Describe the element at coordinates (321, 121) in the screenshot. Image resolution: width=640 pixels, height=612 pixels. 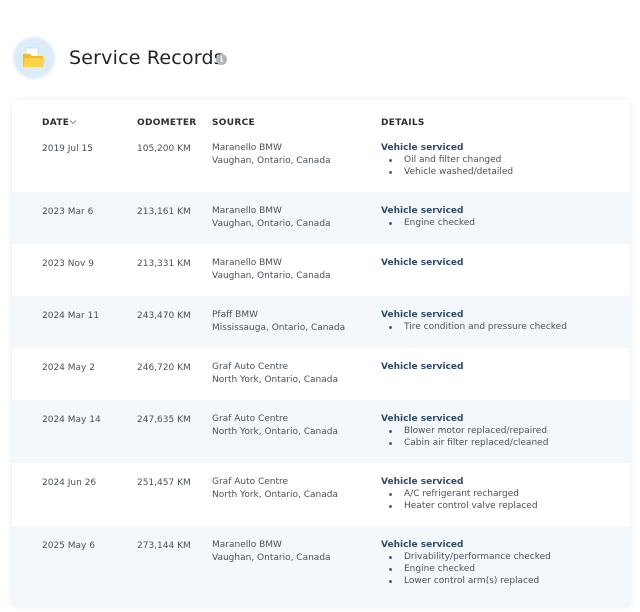
I see `table-header: DATE ODOMETER SOURCE DETAILS` at that location.